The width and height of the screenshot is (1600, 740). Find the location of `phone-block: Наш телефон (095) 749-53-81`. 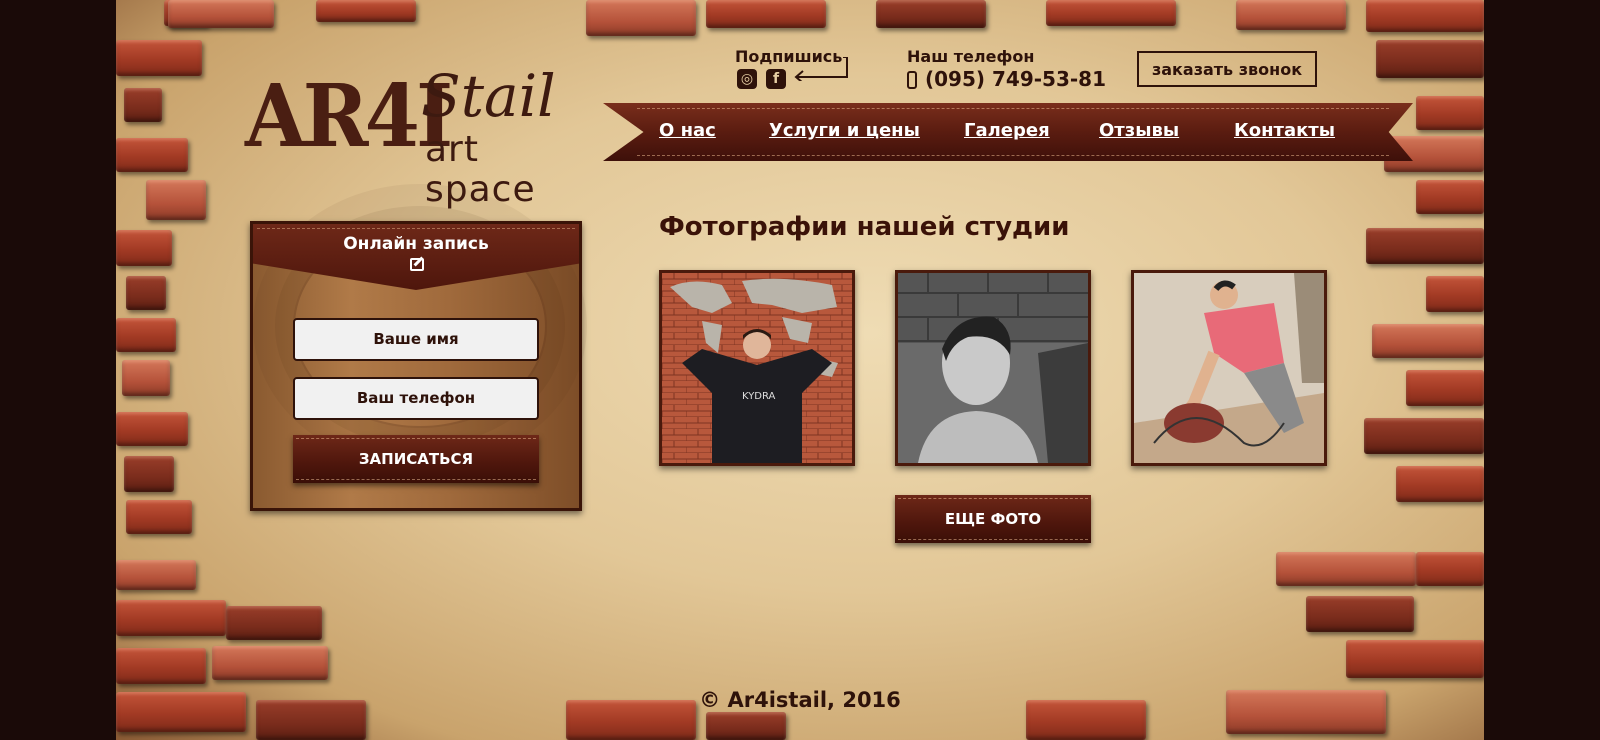

phone-block: Наш телефон (095) 749-53-81 is located at coordinates (1006, 69).